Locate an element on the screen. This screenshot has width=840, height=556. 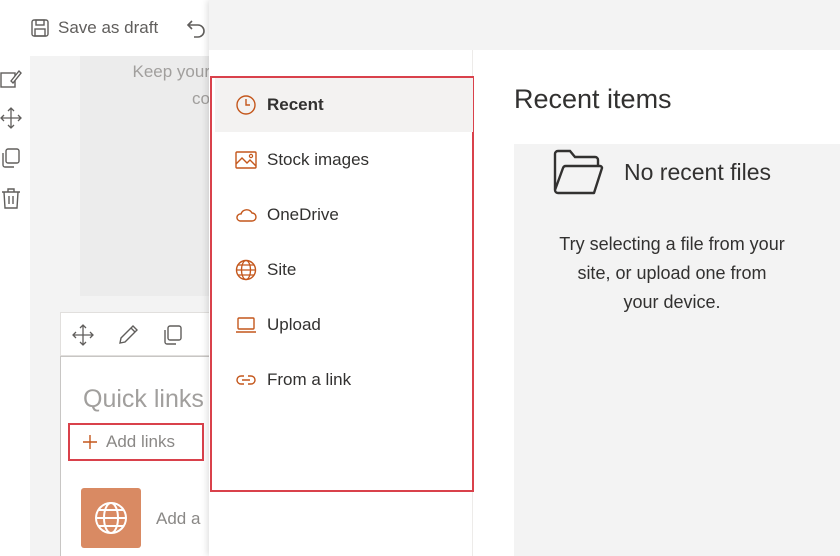
empty-state-title: No recent files is located at coordinates (698, 171).